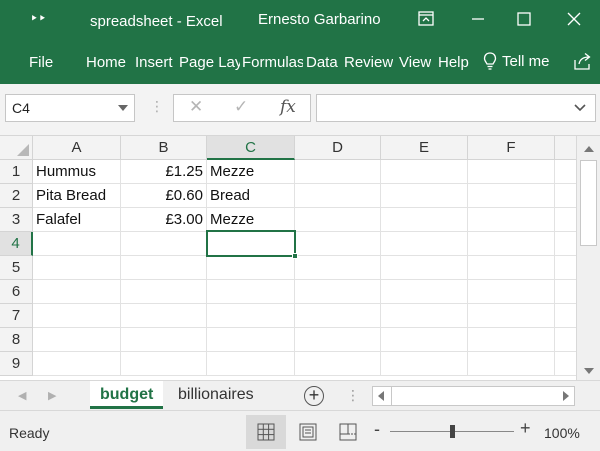 The width and height of the screenshot is (600, 451). I want to click on tell-me-search: Tell me, so click(516, 61).